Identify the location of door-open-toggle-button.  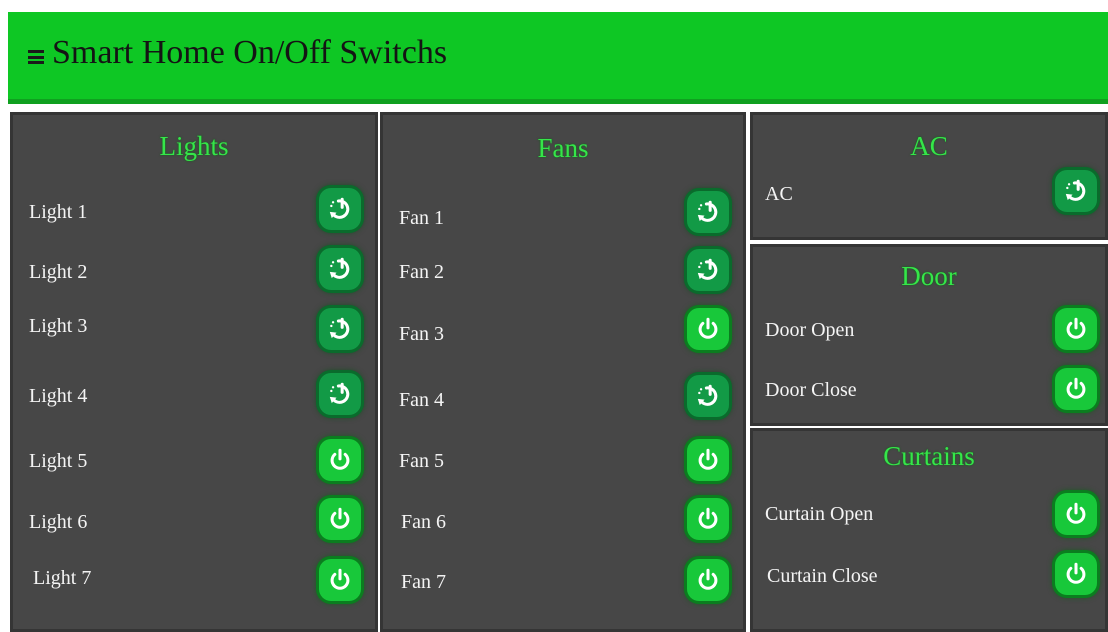
(1076, 329).